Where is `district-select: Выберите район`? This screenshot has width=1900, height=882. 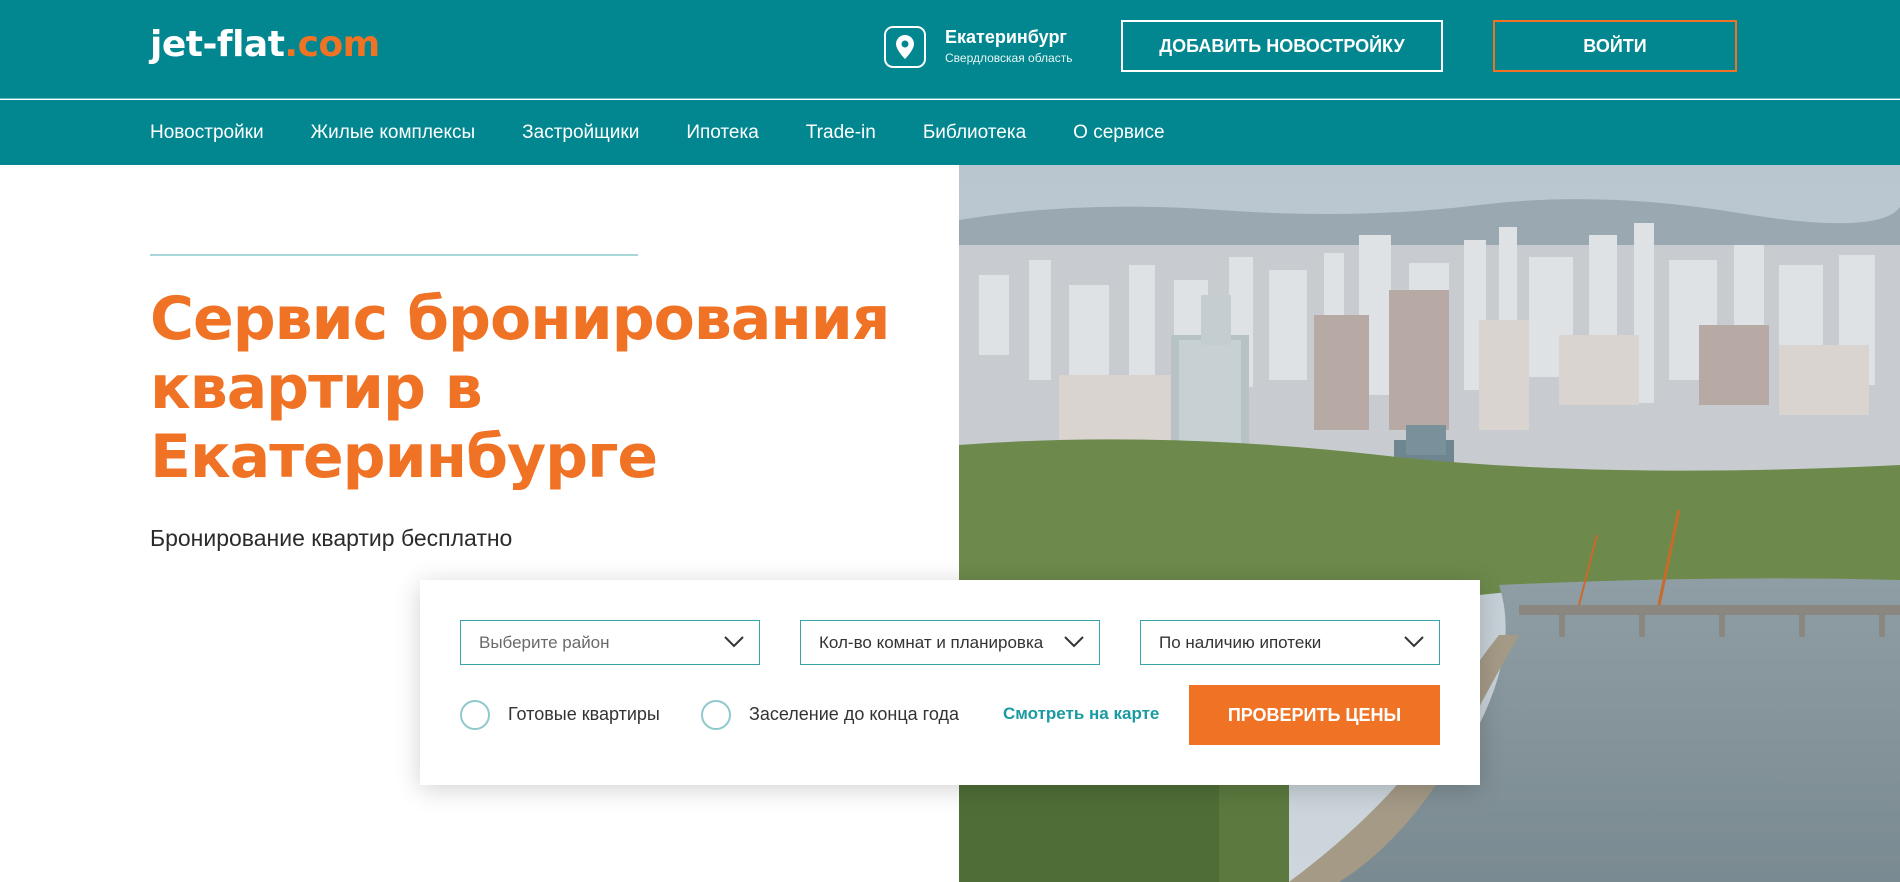 district-select: Выберите район is located at coordinates (610, 642).